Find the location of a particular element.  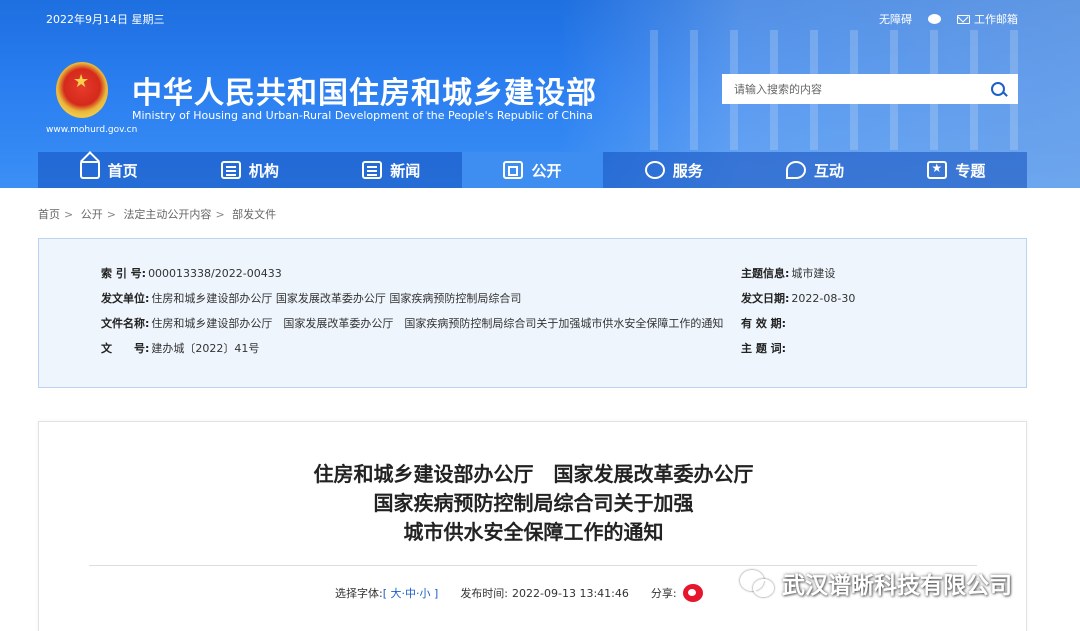

main-nav: 首页 机构 新闻 公开 服务 互动 专题 is located at coordinates (532, 170).